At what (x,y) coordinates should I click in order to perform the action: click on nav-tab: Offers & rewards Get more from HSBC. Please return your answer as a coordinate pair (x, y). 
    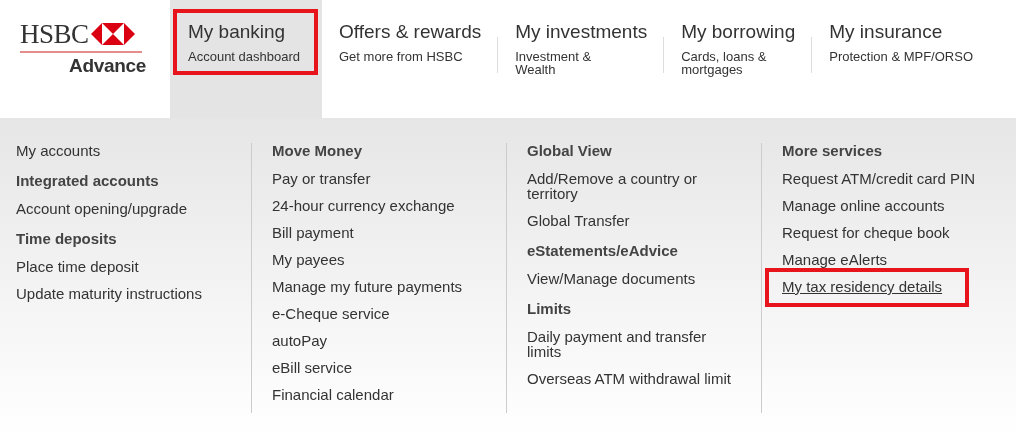
    Looking at the image, I should click on (410, 41).